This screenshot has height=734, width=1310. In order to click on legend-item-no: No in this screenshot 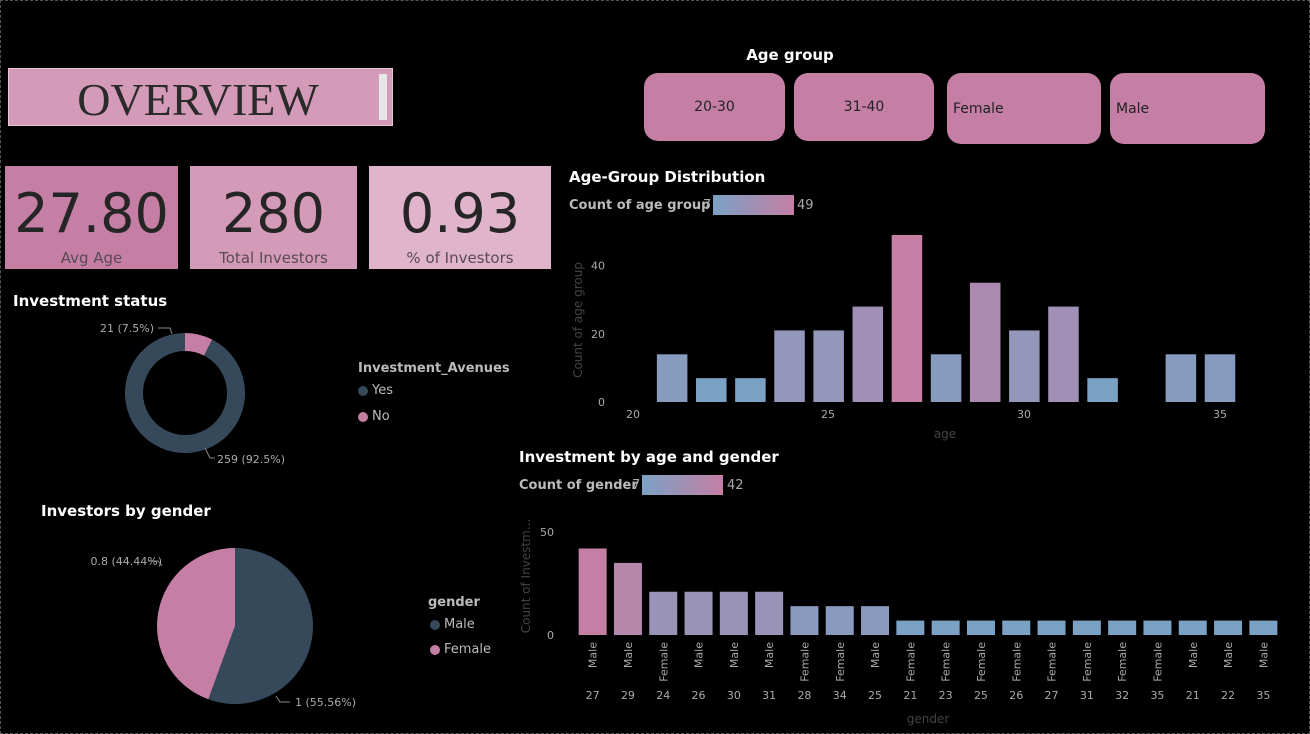, I will do `click(374, 416)`.